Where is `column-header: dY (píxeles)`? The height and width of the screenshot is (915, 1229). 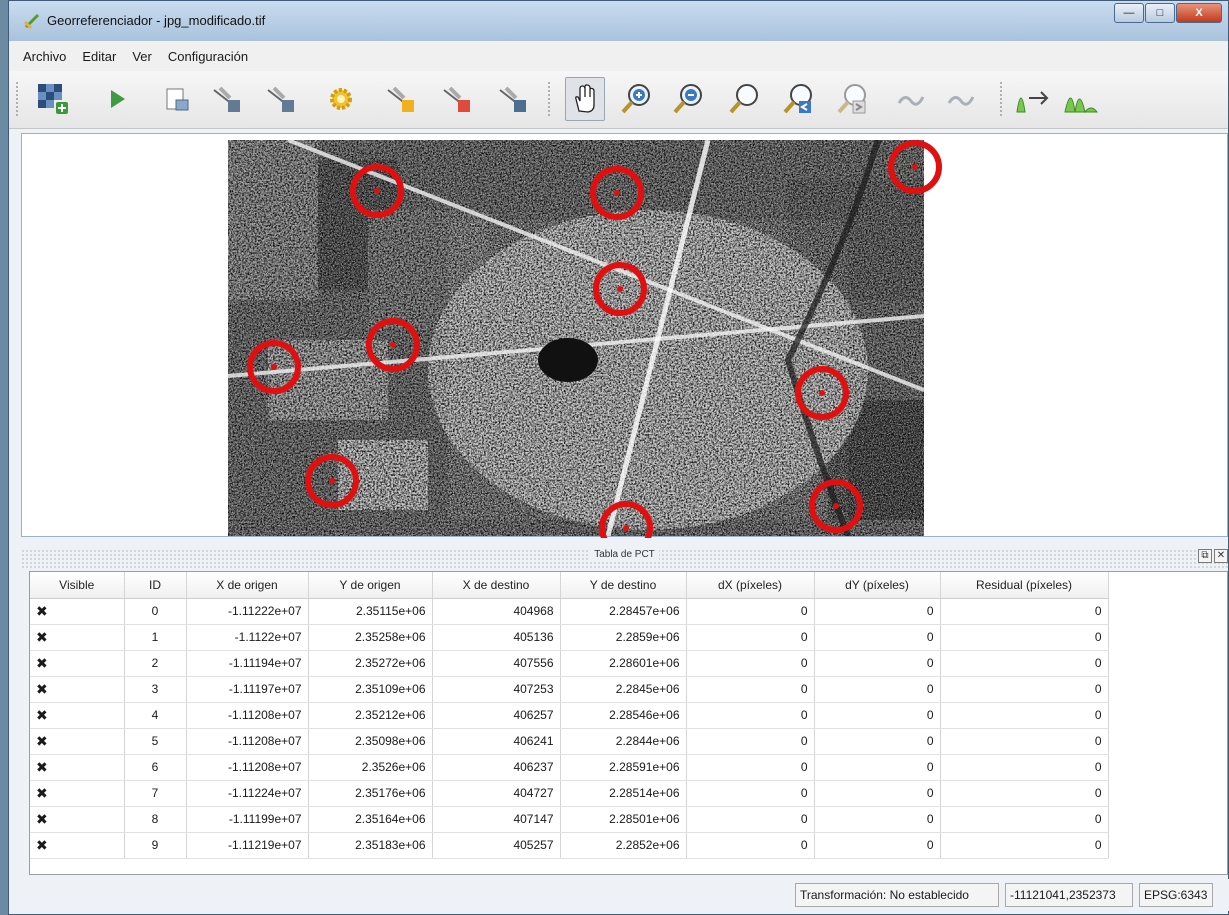
column-header: dY (píxeles) is located at coordinates (877, 585).